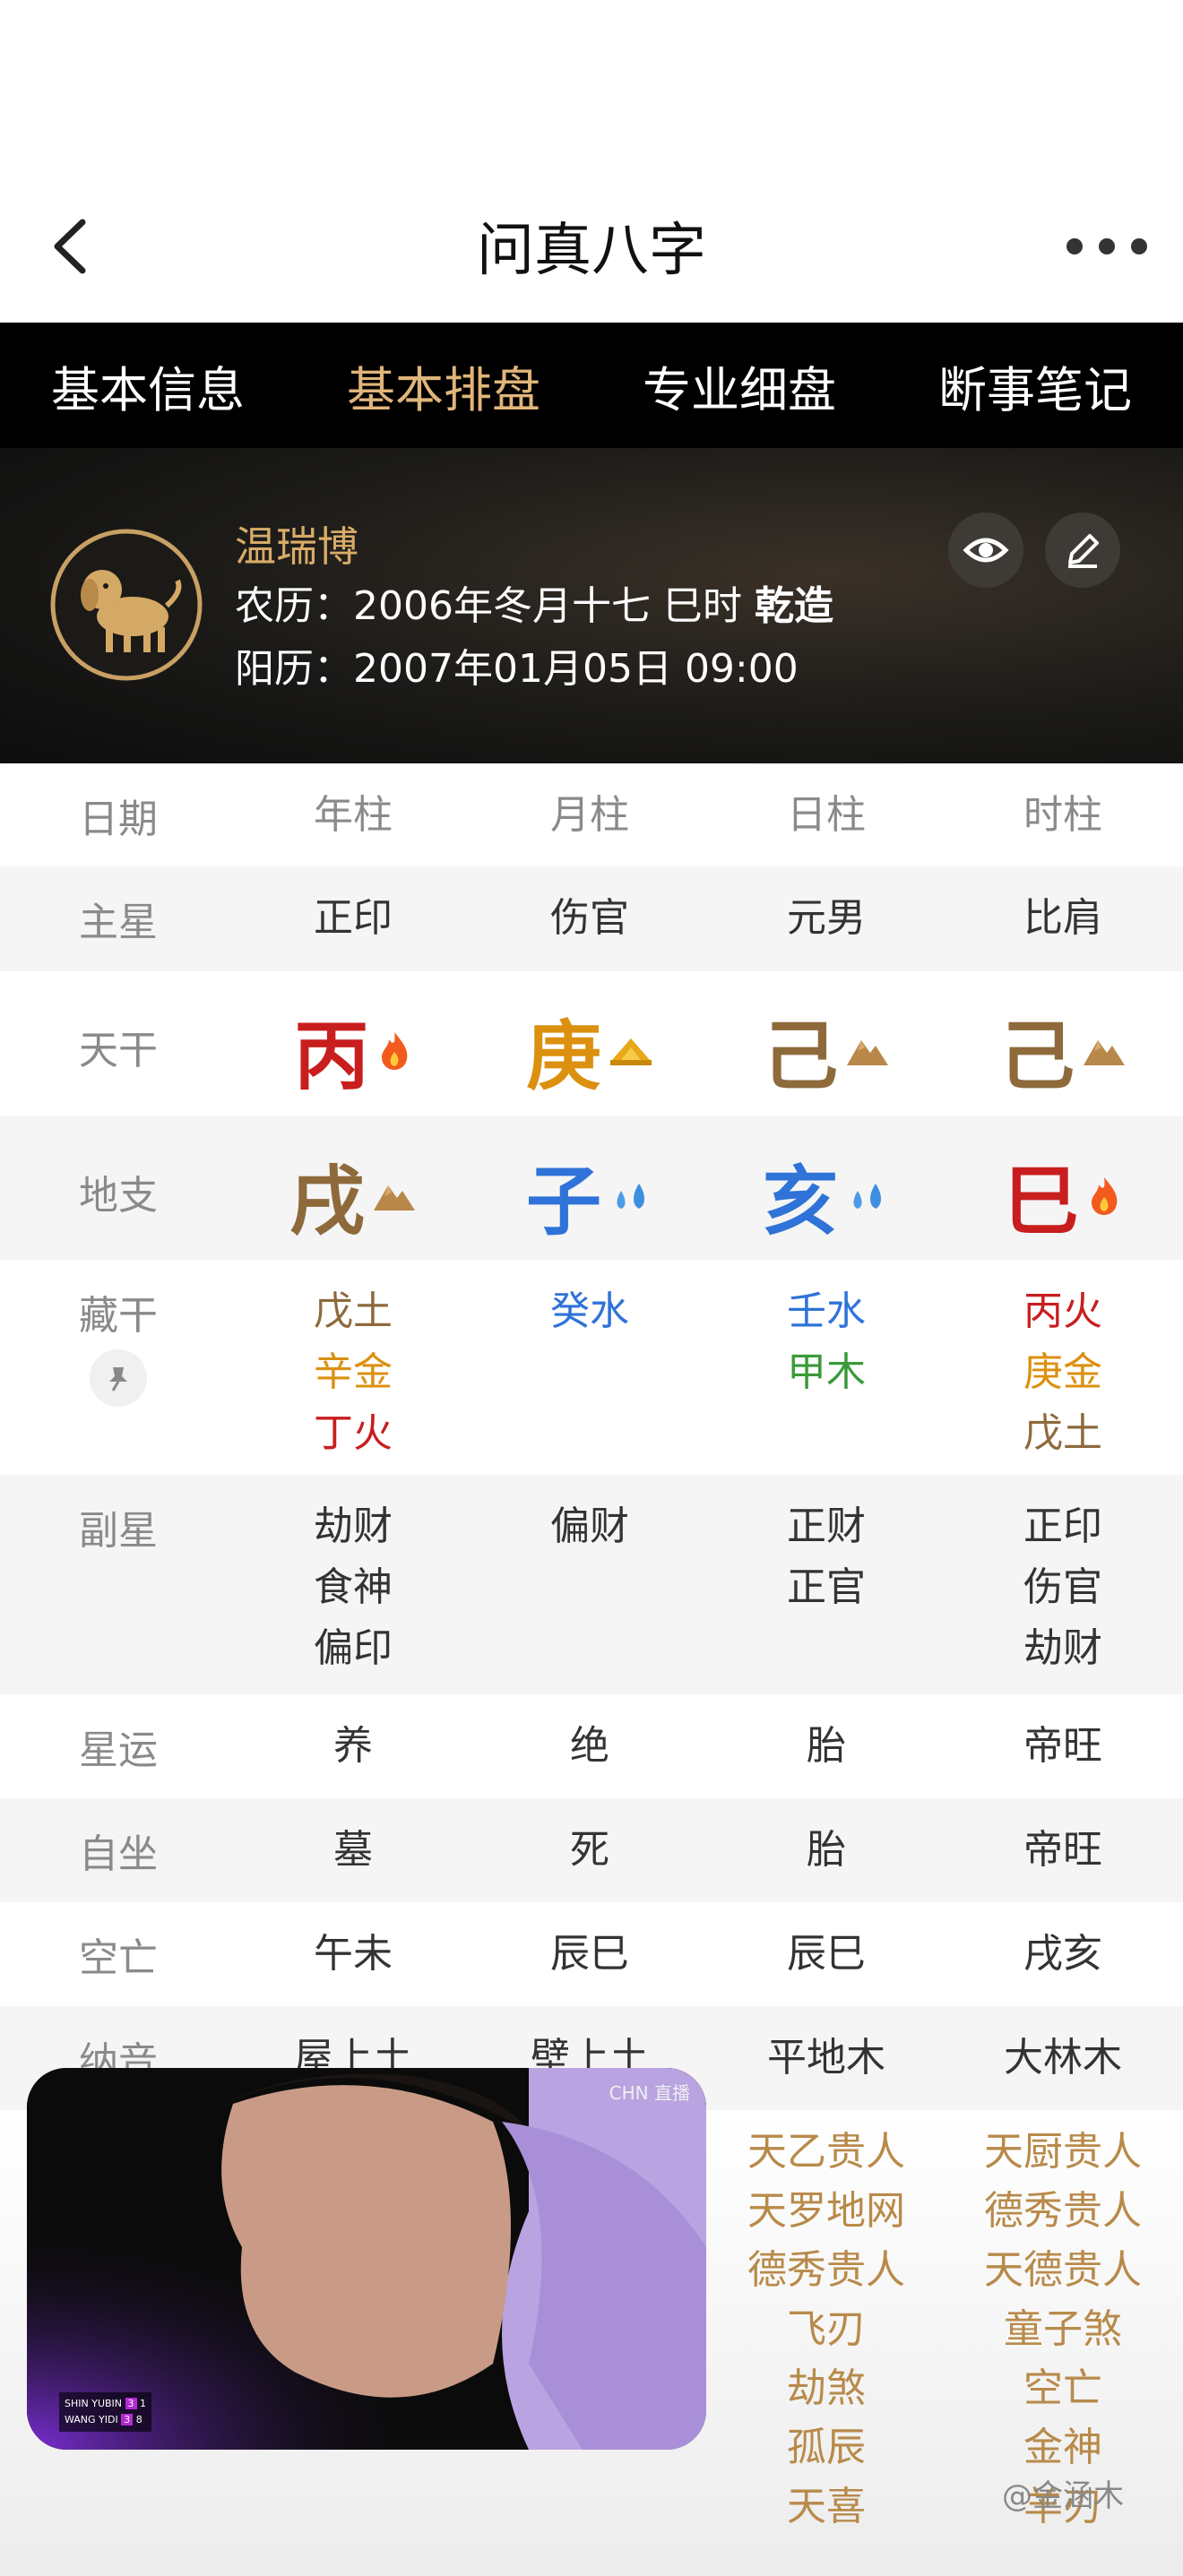 Image resolution: width=1183 pixels, height=2576 pixels. Describe the element at coordinates (1062, 2388) in the screenshot. I see `shensha-item: 空亡` at that location.